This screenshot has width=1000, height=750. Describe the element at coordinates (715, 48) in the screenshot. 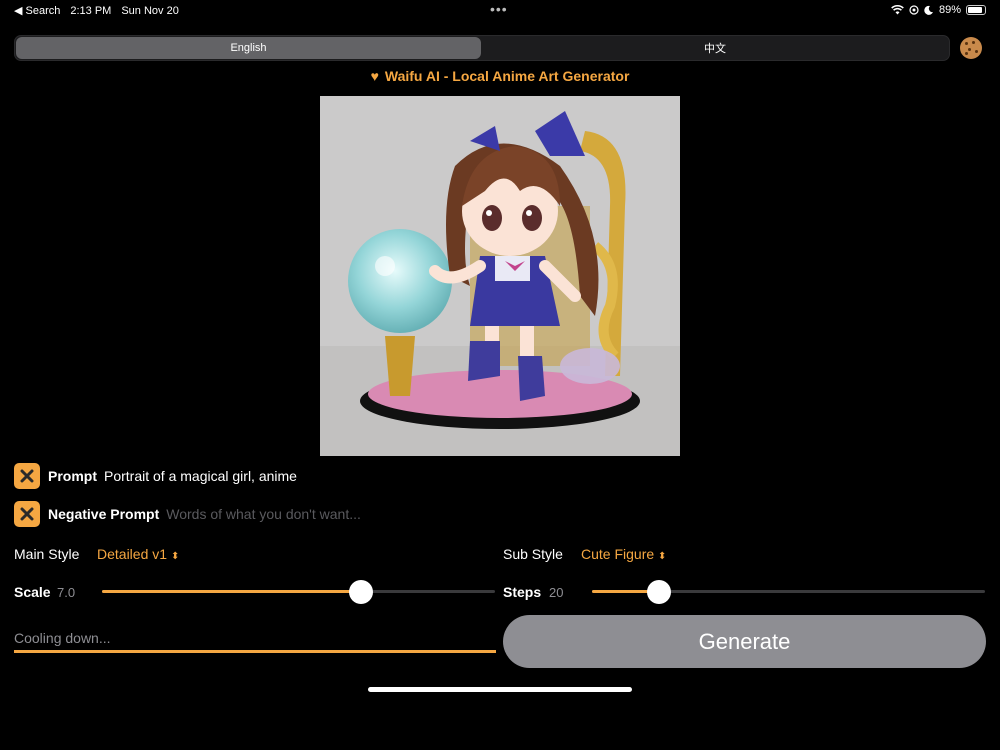

I see `tab-chinese: 中文` at that location.